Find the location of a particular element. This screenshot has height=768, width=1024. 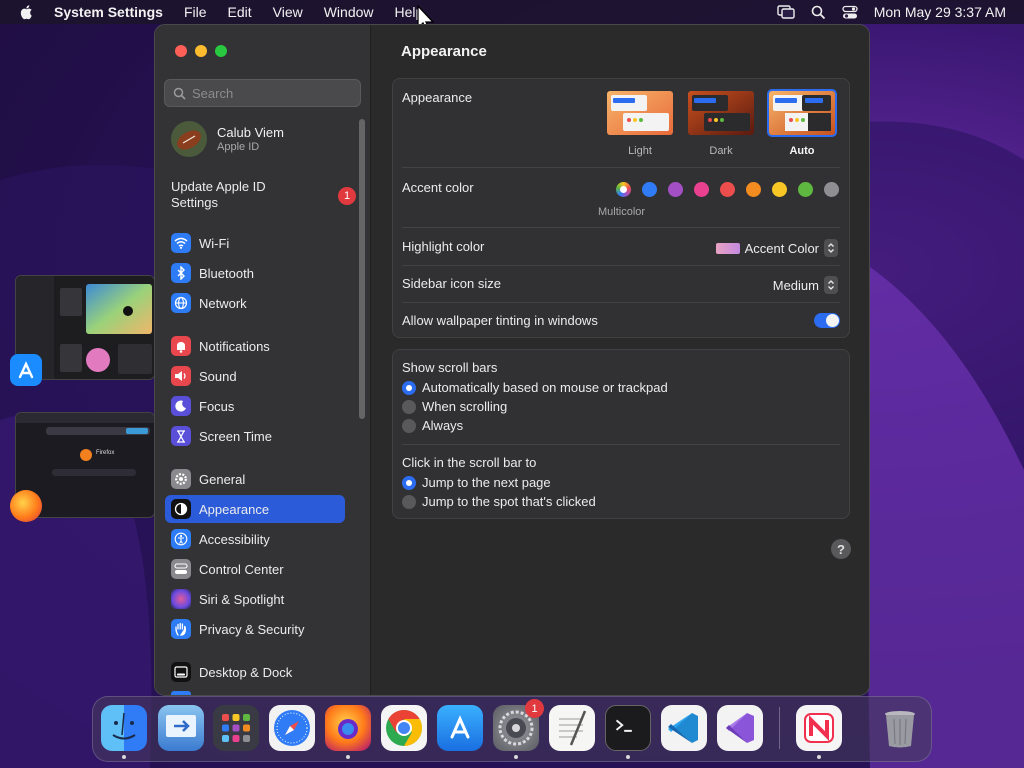

migration-assistant-icon is located at coordinates (181, 726).